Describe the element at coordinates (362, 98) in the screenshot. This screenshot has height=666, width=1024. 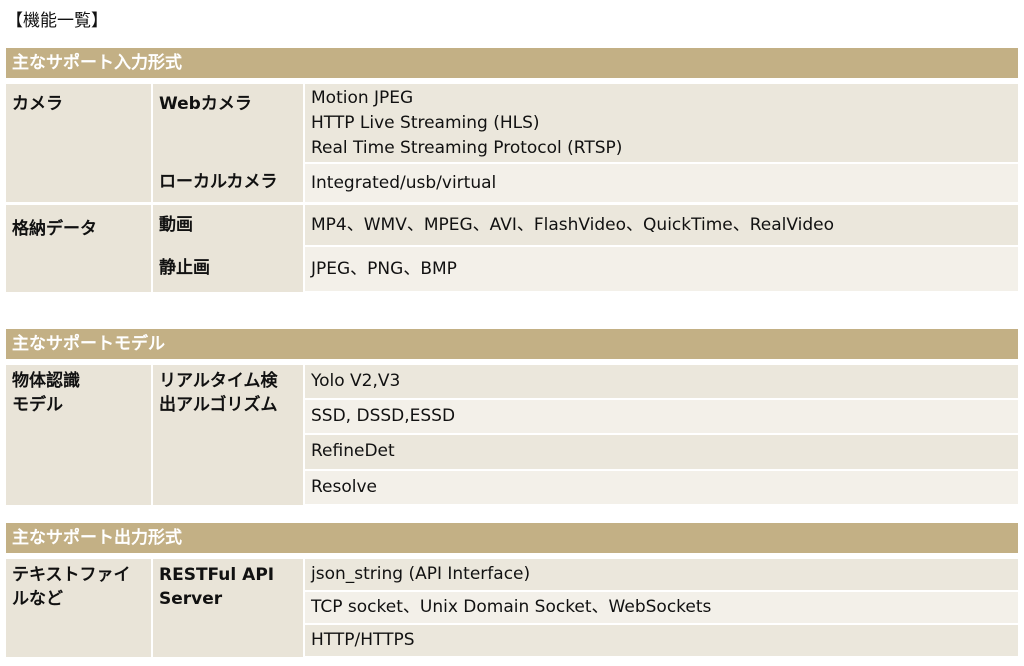
I see `value-line: Motion JPEG` at that location.